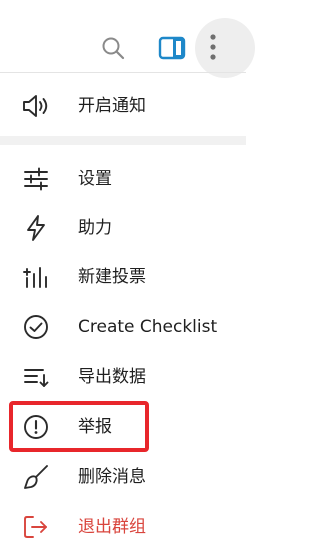 Image resolution: width=320 pixels, height=557 pixels. I want to click on lightning-icon, so click(36, 228).